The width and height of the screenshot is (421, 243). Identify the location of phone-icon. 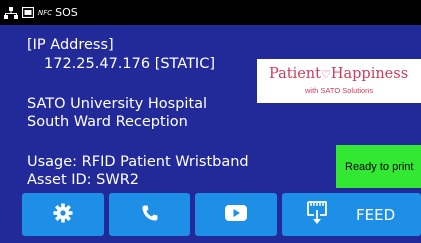
(150, 215).